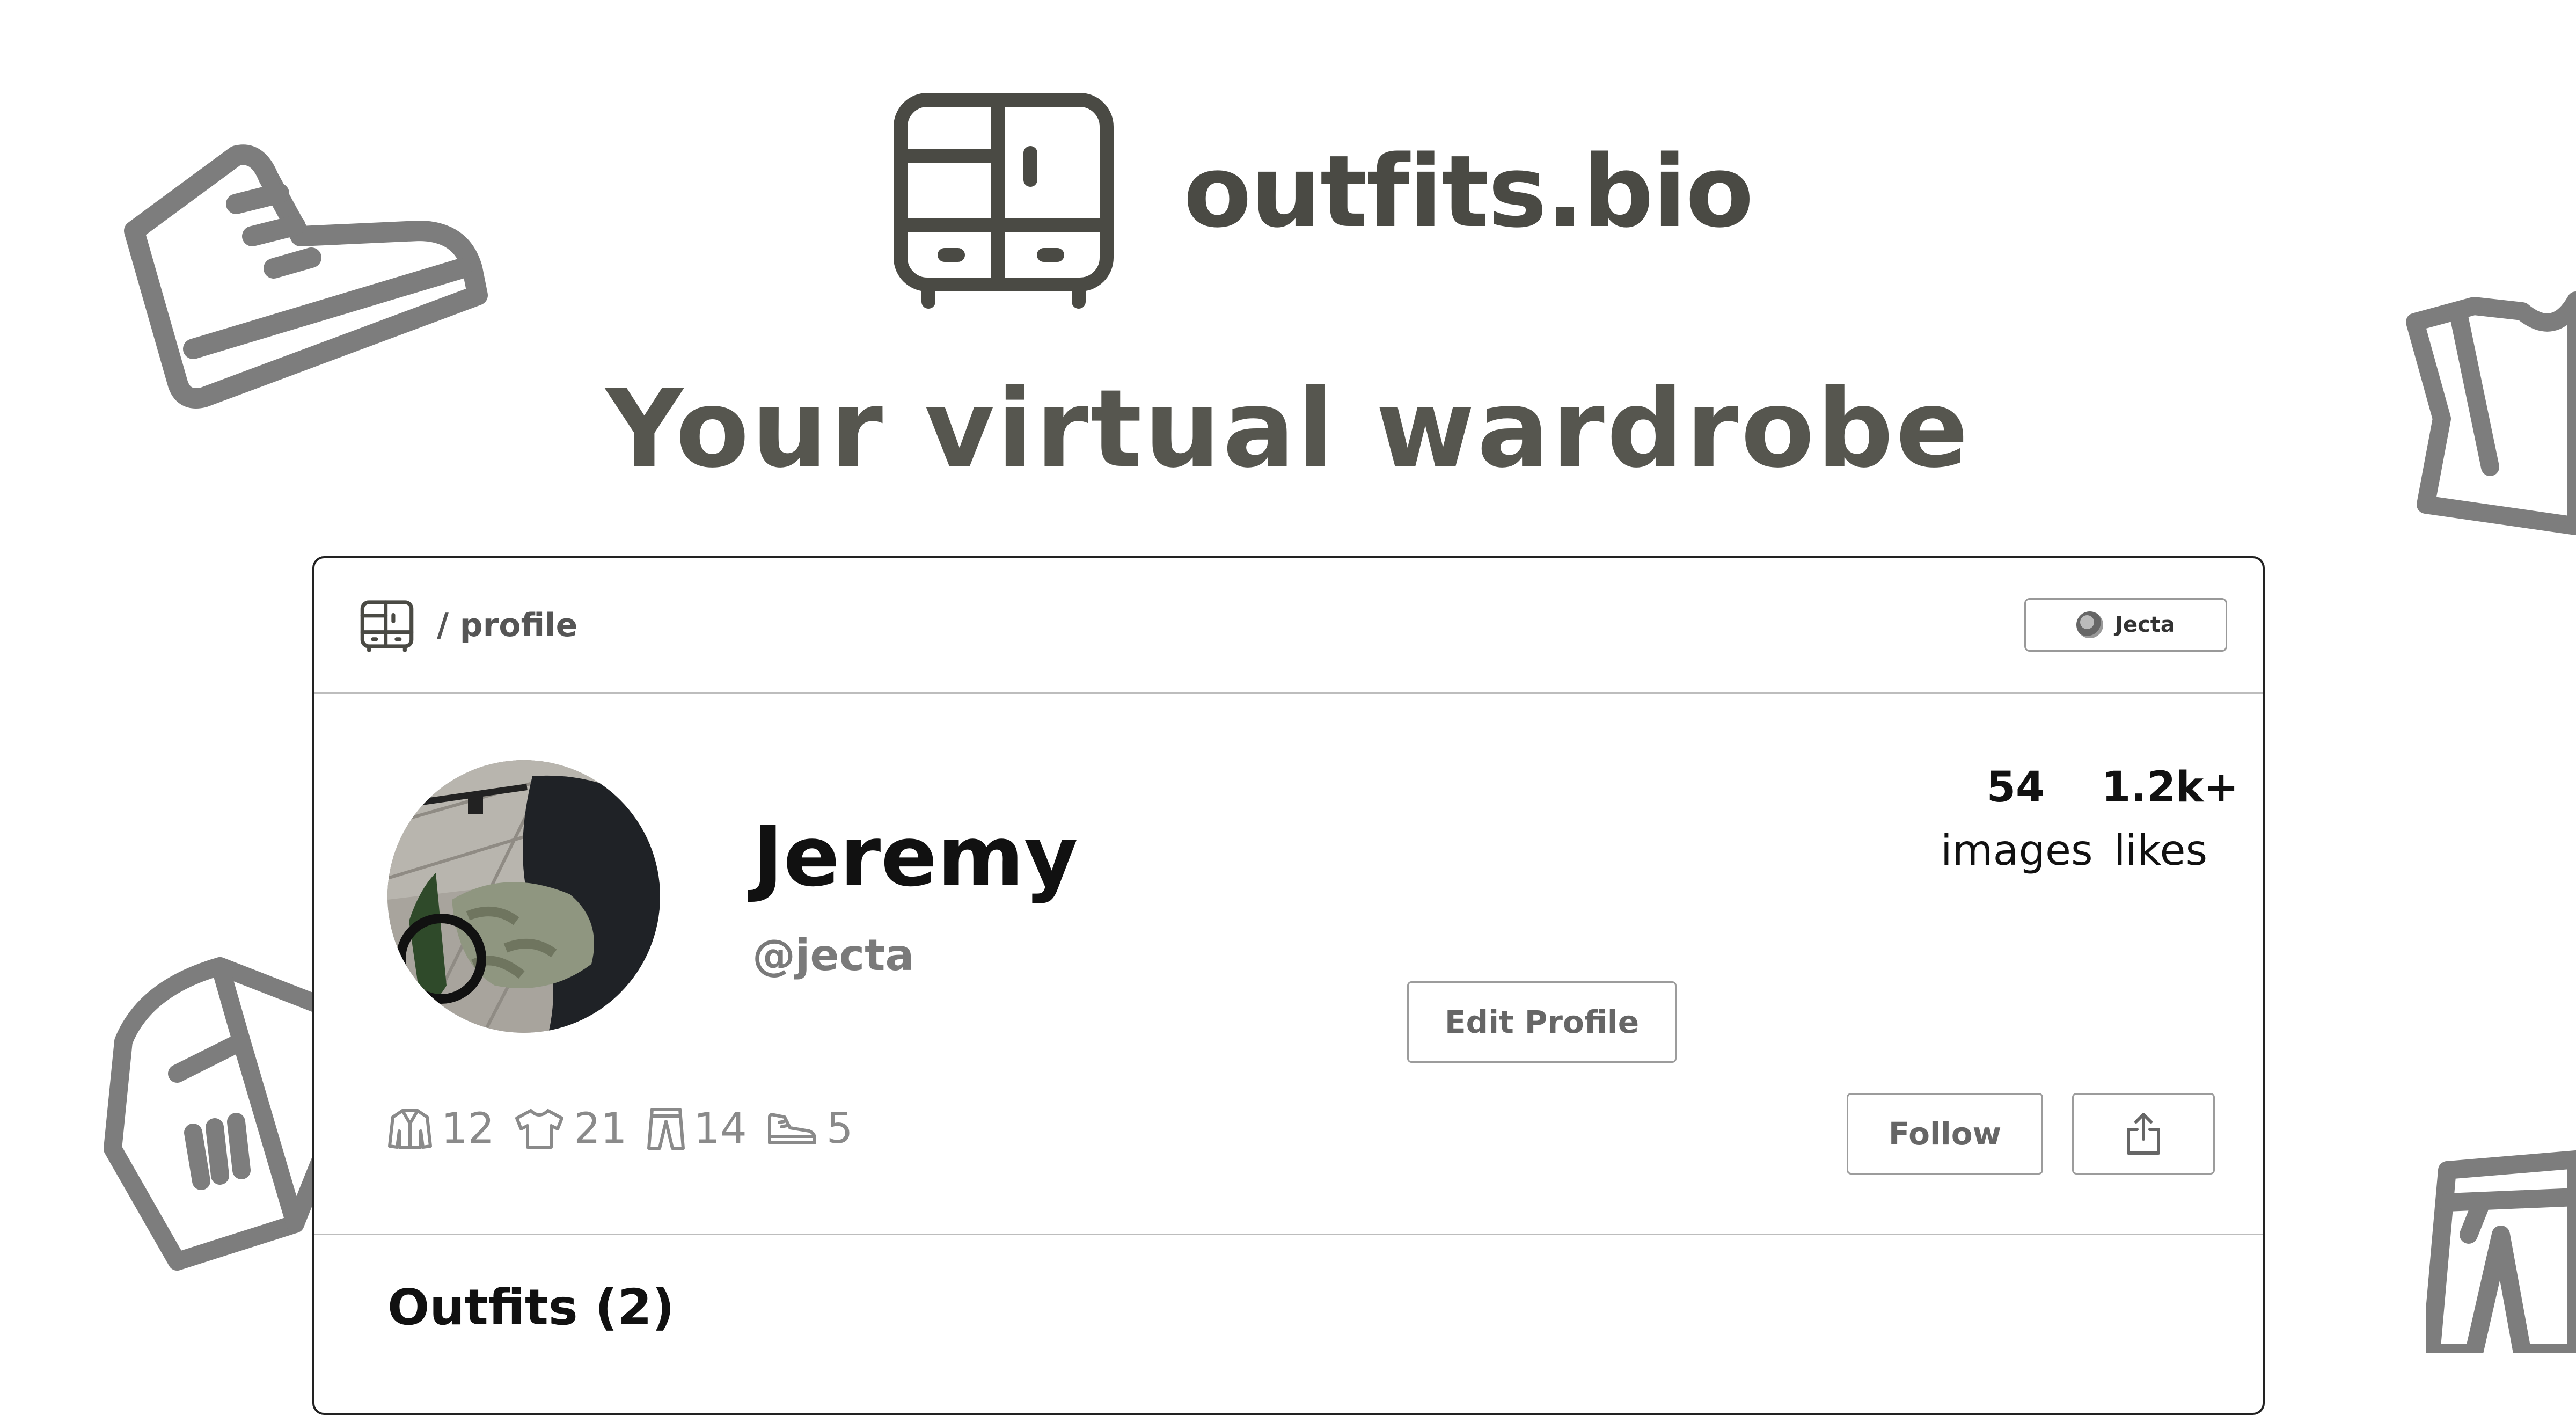  Describe the element at coordinates (2170, 819) in the screenshot. I see `likes-stat: 1.2k+ likes` at that location.